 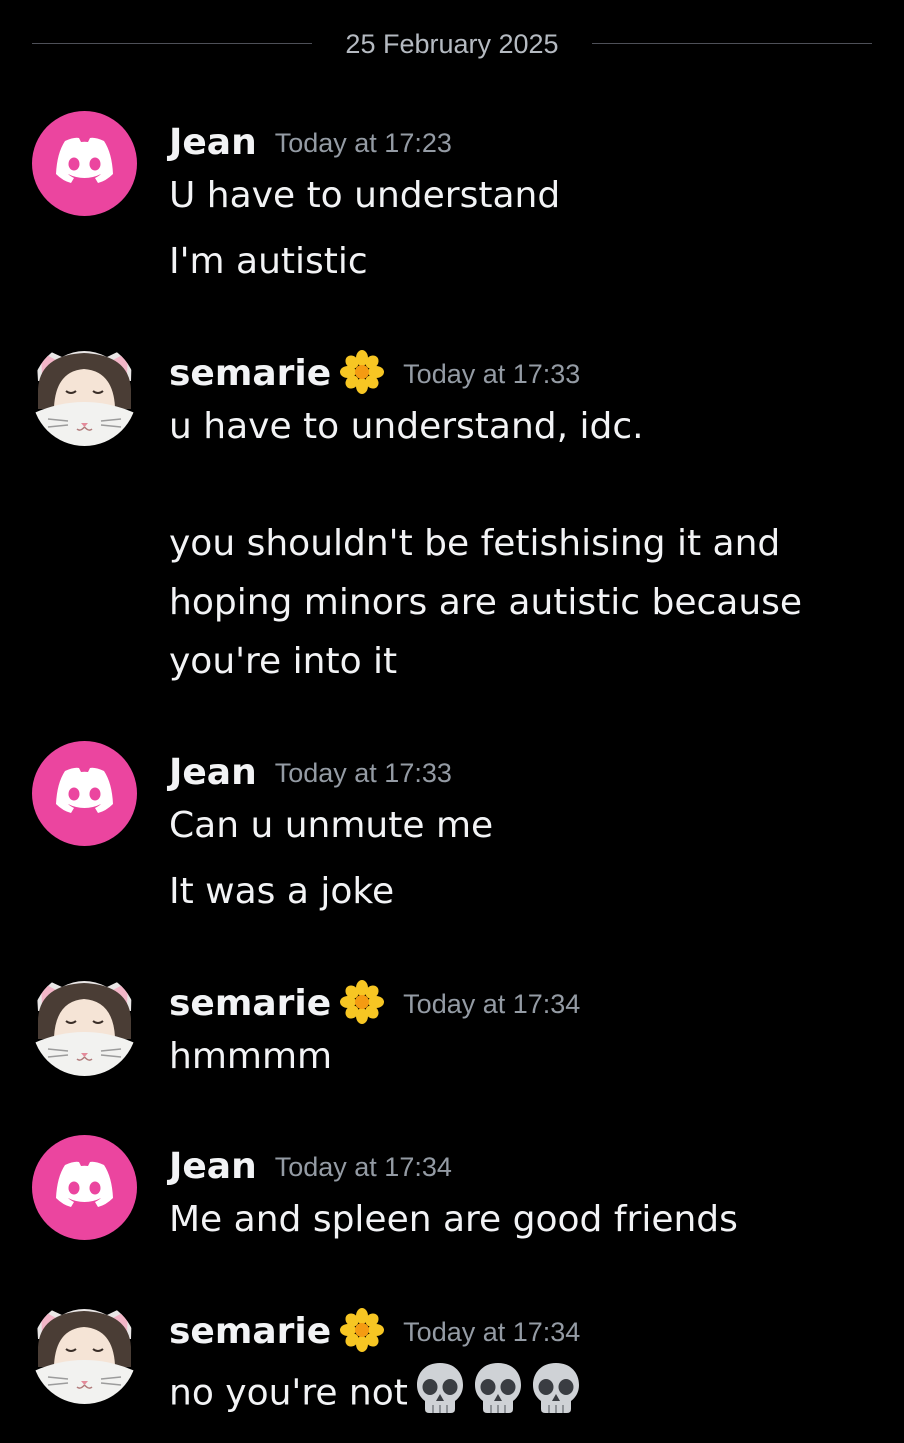 I want to click on message-header: Jean Today at 17:23, so click(x=310, y=143).